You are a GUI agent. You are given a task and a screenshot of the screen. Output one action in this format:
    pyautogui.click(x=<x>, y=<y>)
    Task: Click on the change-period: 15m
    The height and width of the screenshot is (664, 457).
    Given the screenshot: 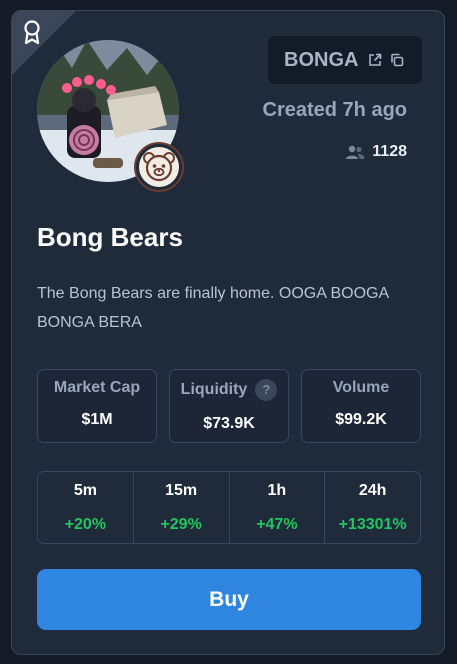 What is the action you would take?
    pyautogui.click(x=181, y=490)
    